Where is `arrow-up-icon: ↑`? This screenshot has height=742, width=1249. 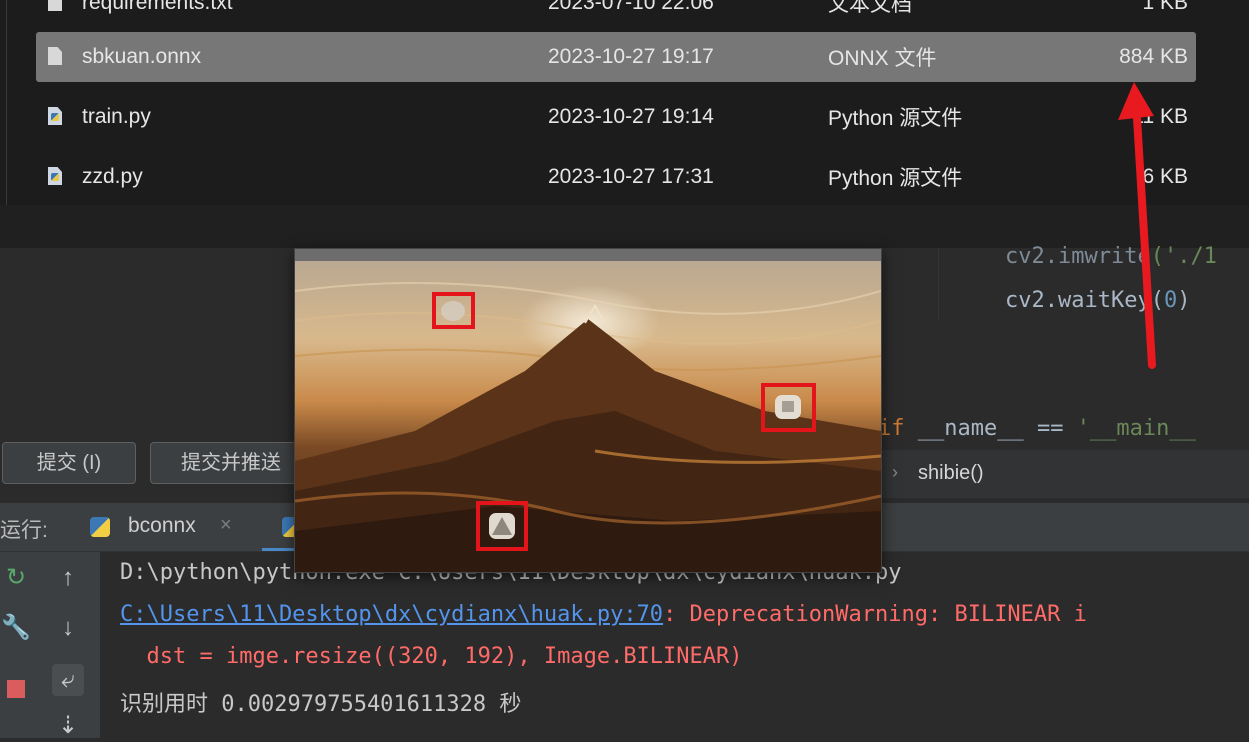
arrow-up-icon: ↑ is located at coordinates (68, 578).